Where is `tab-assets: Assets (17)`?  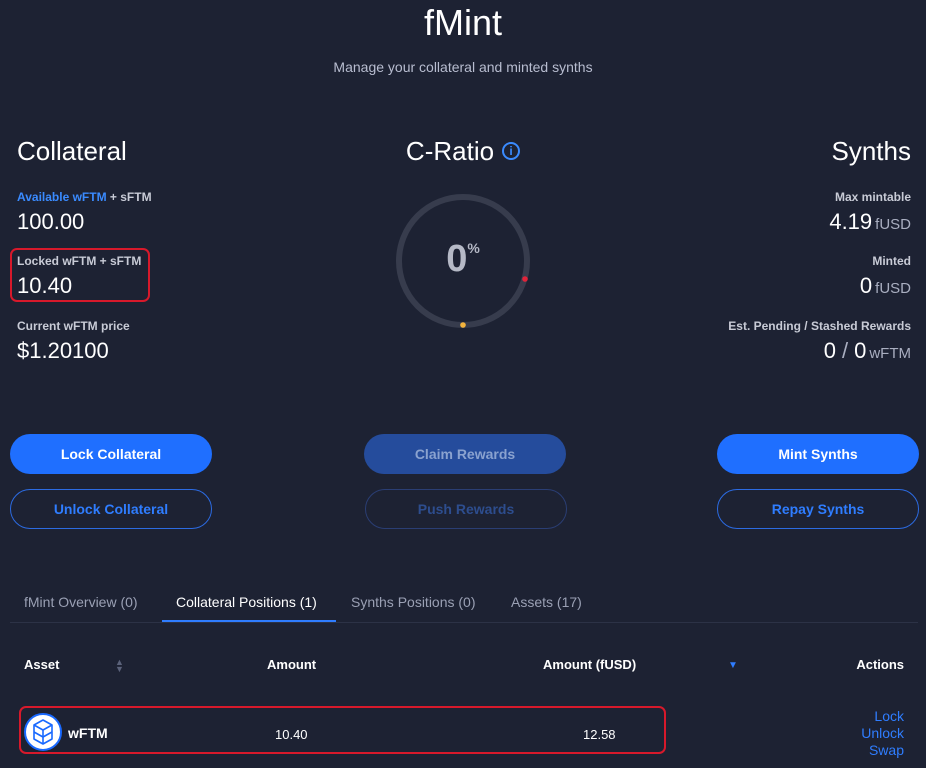 tab-assets: Assets (17) is located at coordinates (546, 602).